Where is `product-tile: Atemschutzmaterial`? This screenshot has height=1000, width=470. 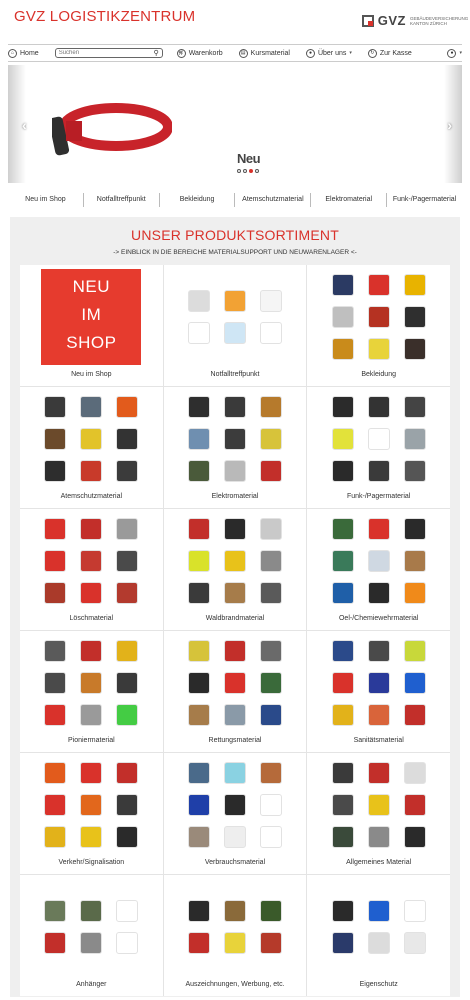
product-tile: Atemschutzmaterial is located at coordinates (91, 447).